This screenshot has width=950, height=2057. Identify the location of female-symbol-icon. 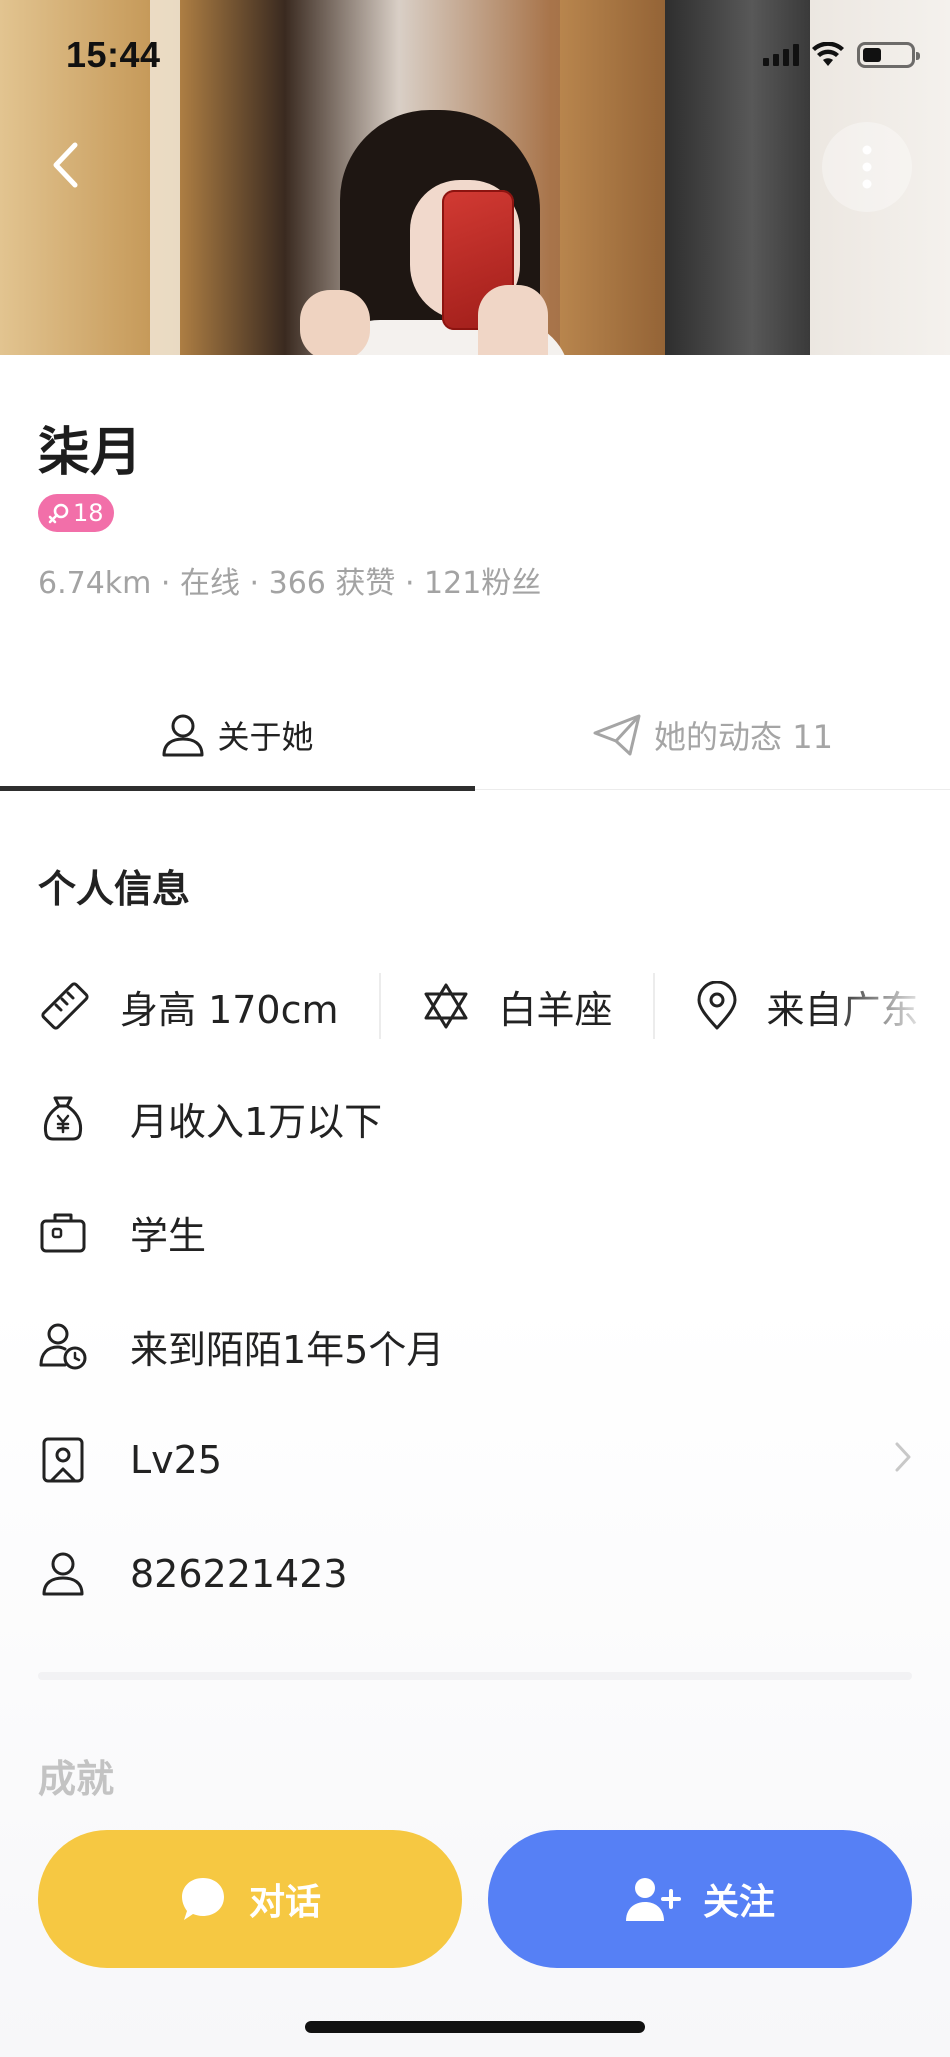
(58, 513).